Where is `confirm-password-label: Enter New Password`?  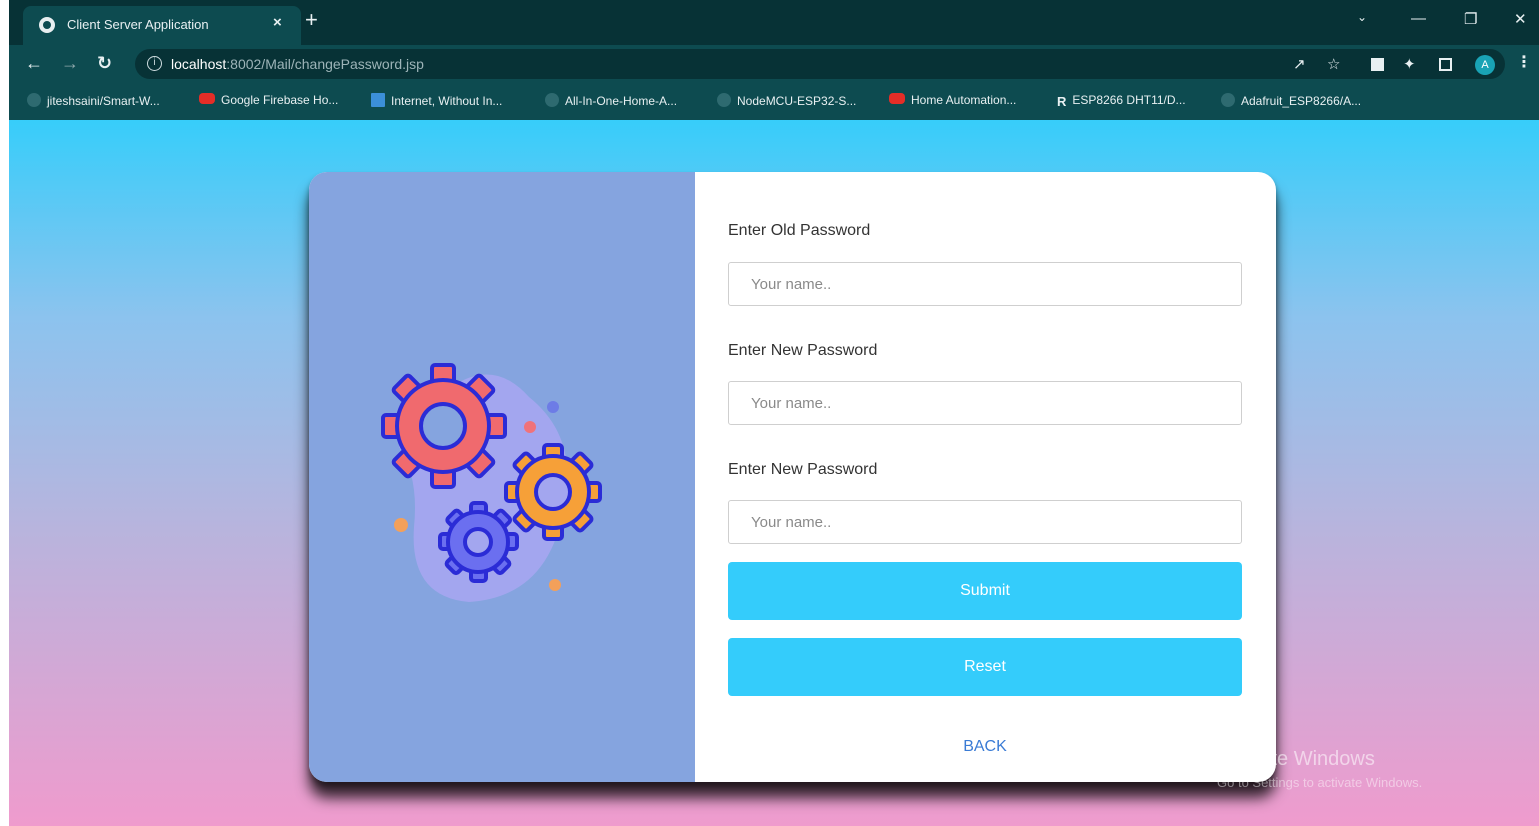 confirm-password-label: Enter New Password is located at coordinates (803, 469).